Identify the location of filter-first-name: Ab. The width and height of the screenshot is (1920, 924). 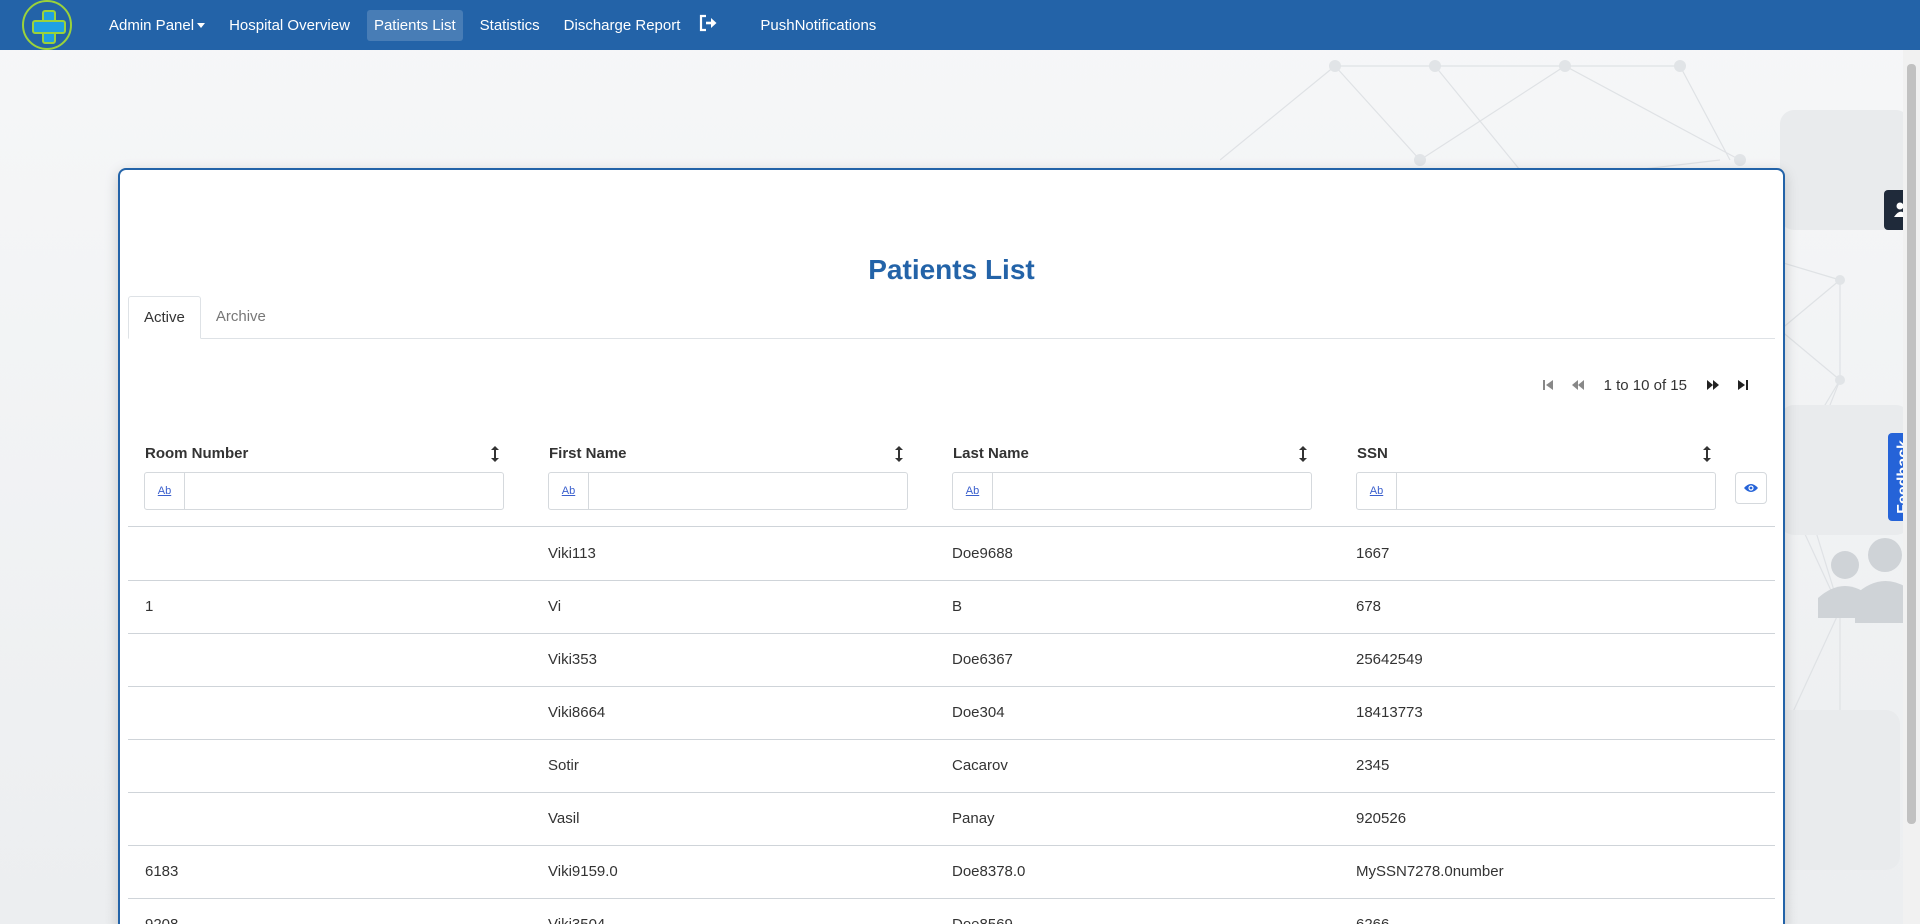
(728, 491).